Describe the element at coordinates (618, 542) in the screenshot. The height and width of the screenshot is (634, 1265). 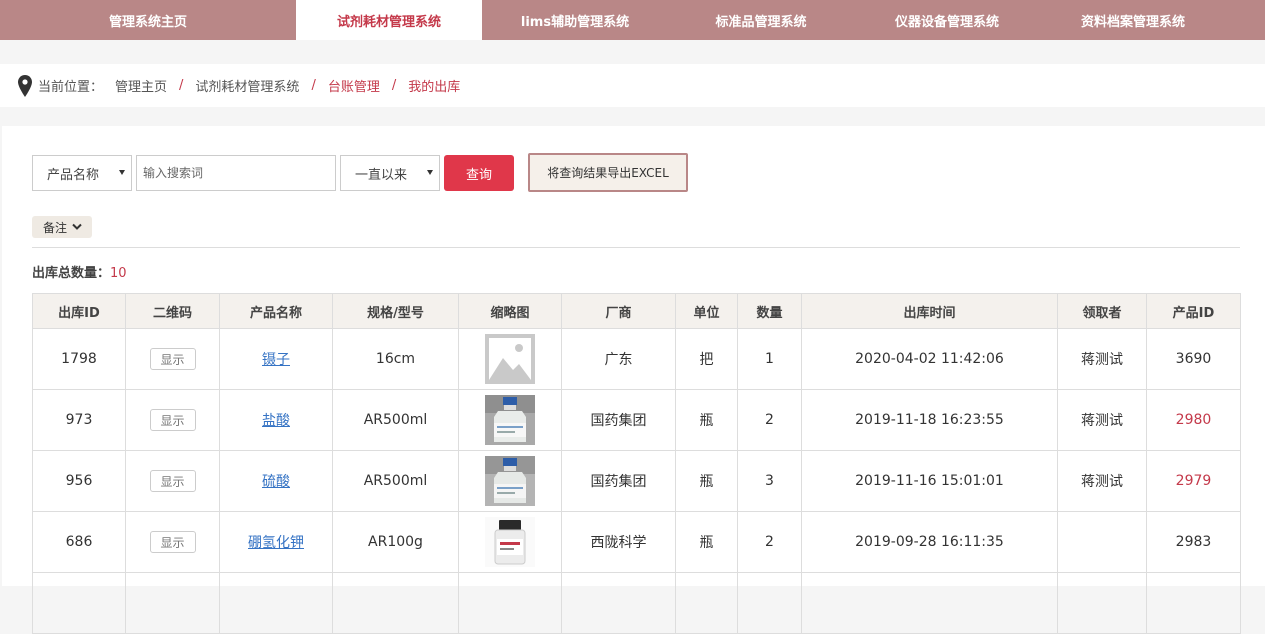
I see `cell-vendor: 西陇科学` at that location.